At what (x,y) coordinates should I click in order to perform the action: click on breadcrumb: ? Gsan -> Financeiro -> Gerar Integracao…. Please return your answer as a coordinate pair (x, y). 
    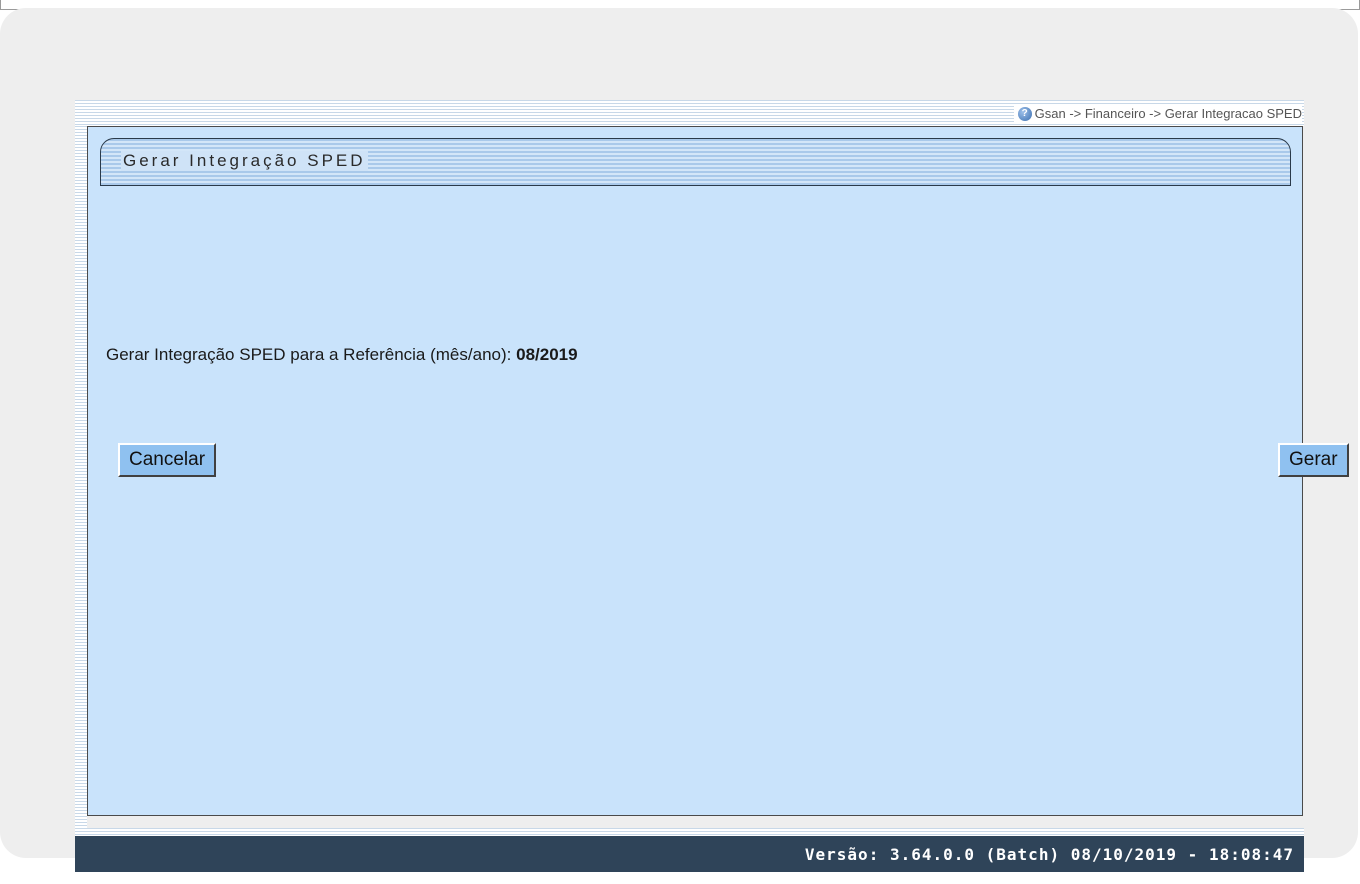
    Looking at the image, I should click on (1157, 113).